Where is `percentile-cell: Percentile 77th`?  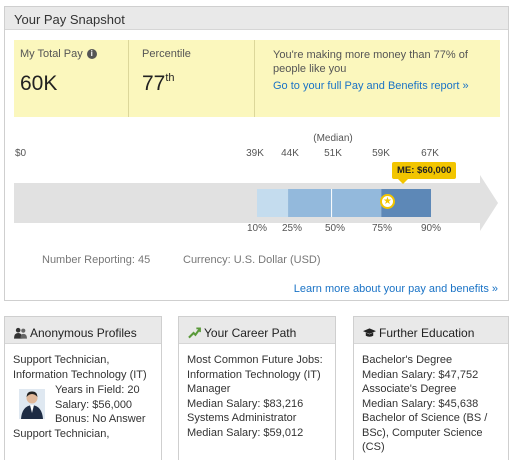 percentile-cell: Percentile 77th is located at coordinates (192, 78).